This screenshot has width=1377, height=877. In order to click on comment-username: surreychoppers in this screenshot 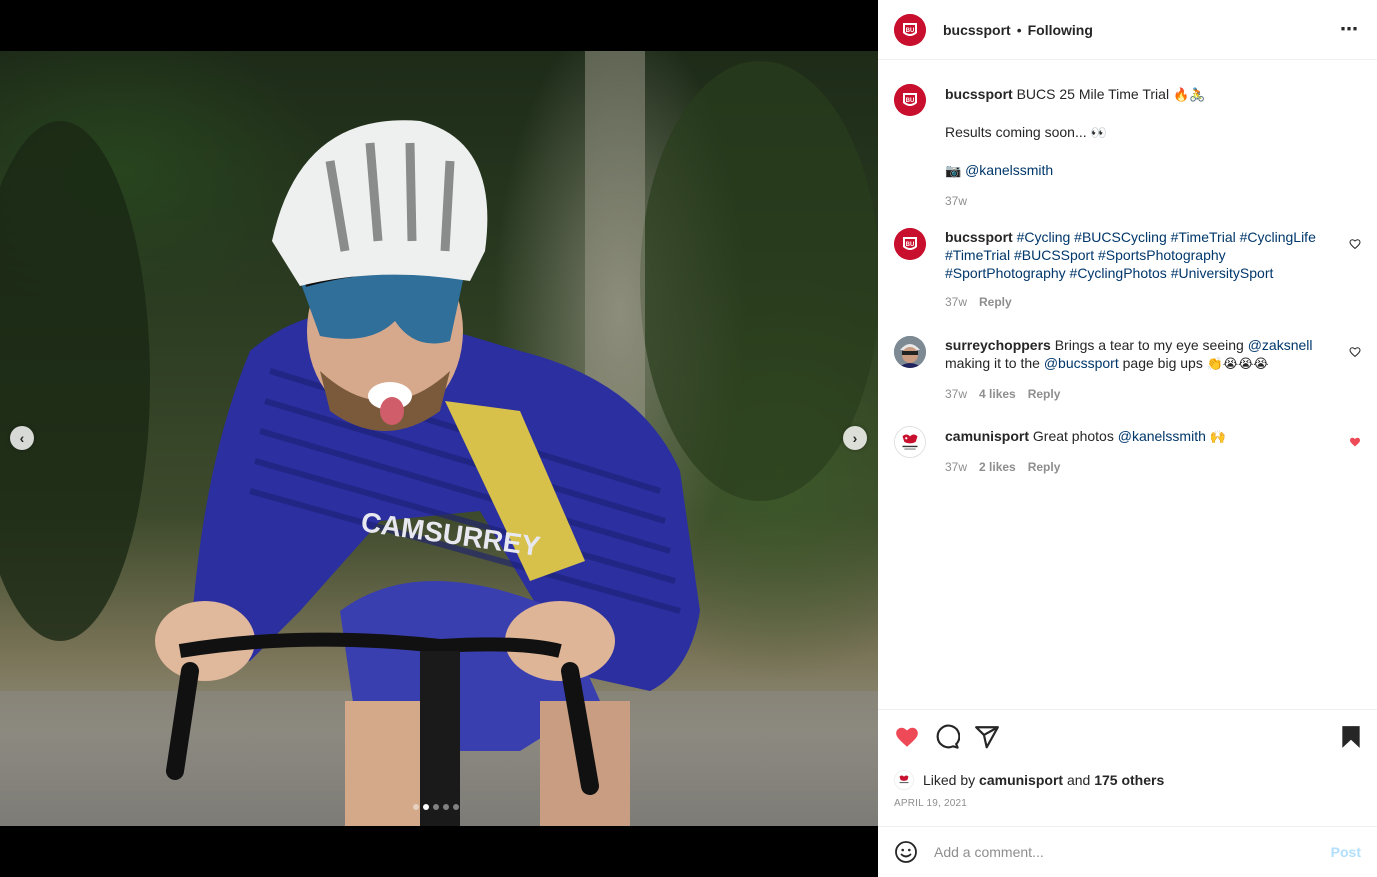, I will do `click(998, 345)`.